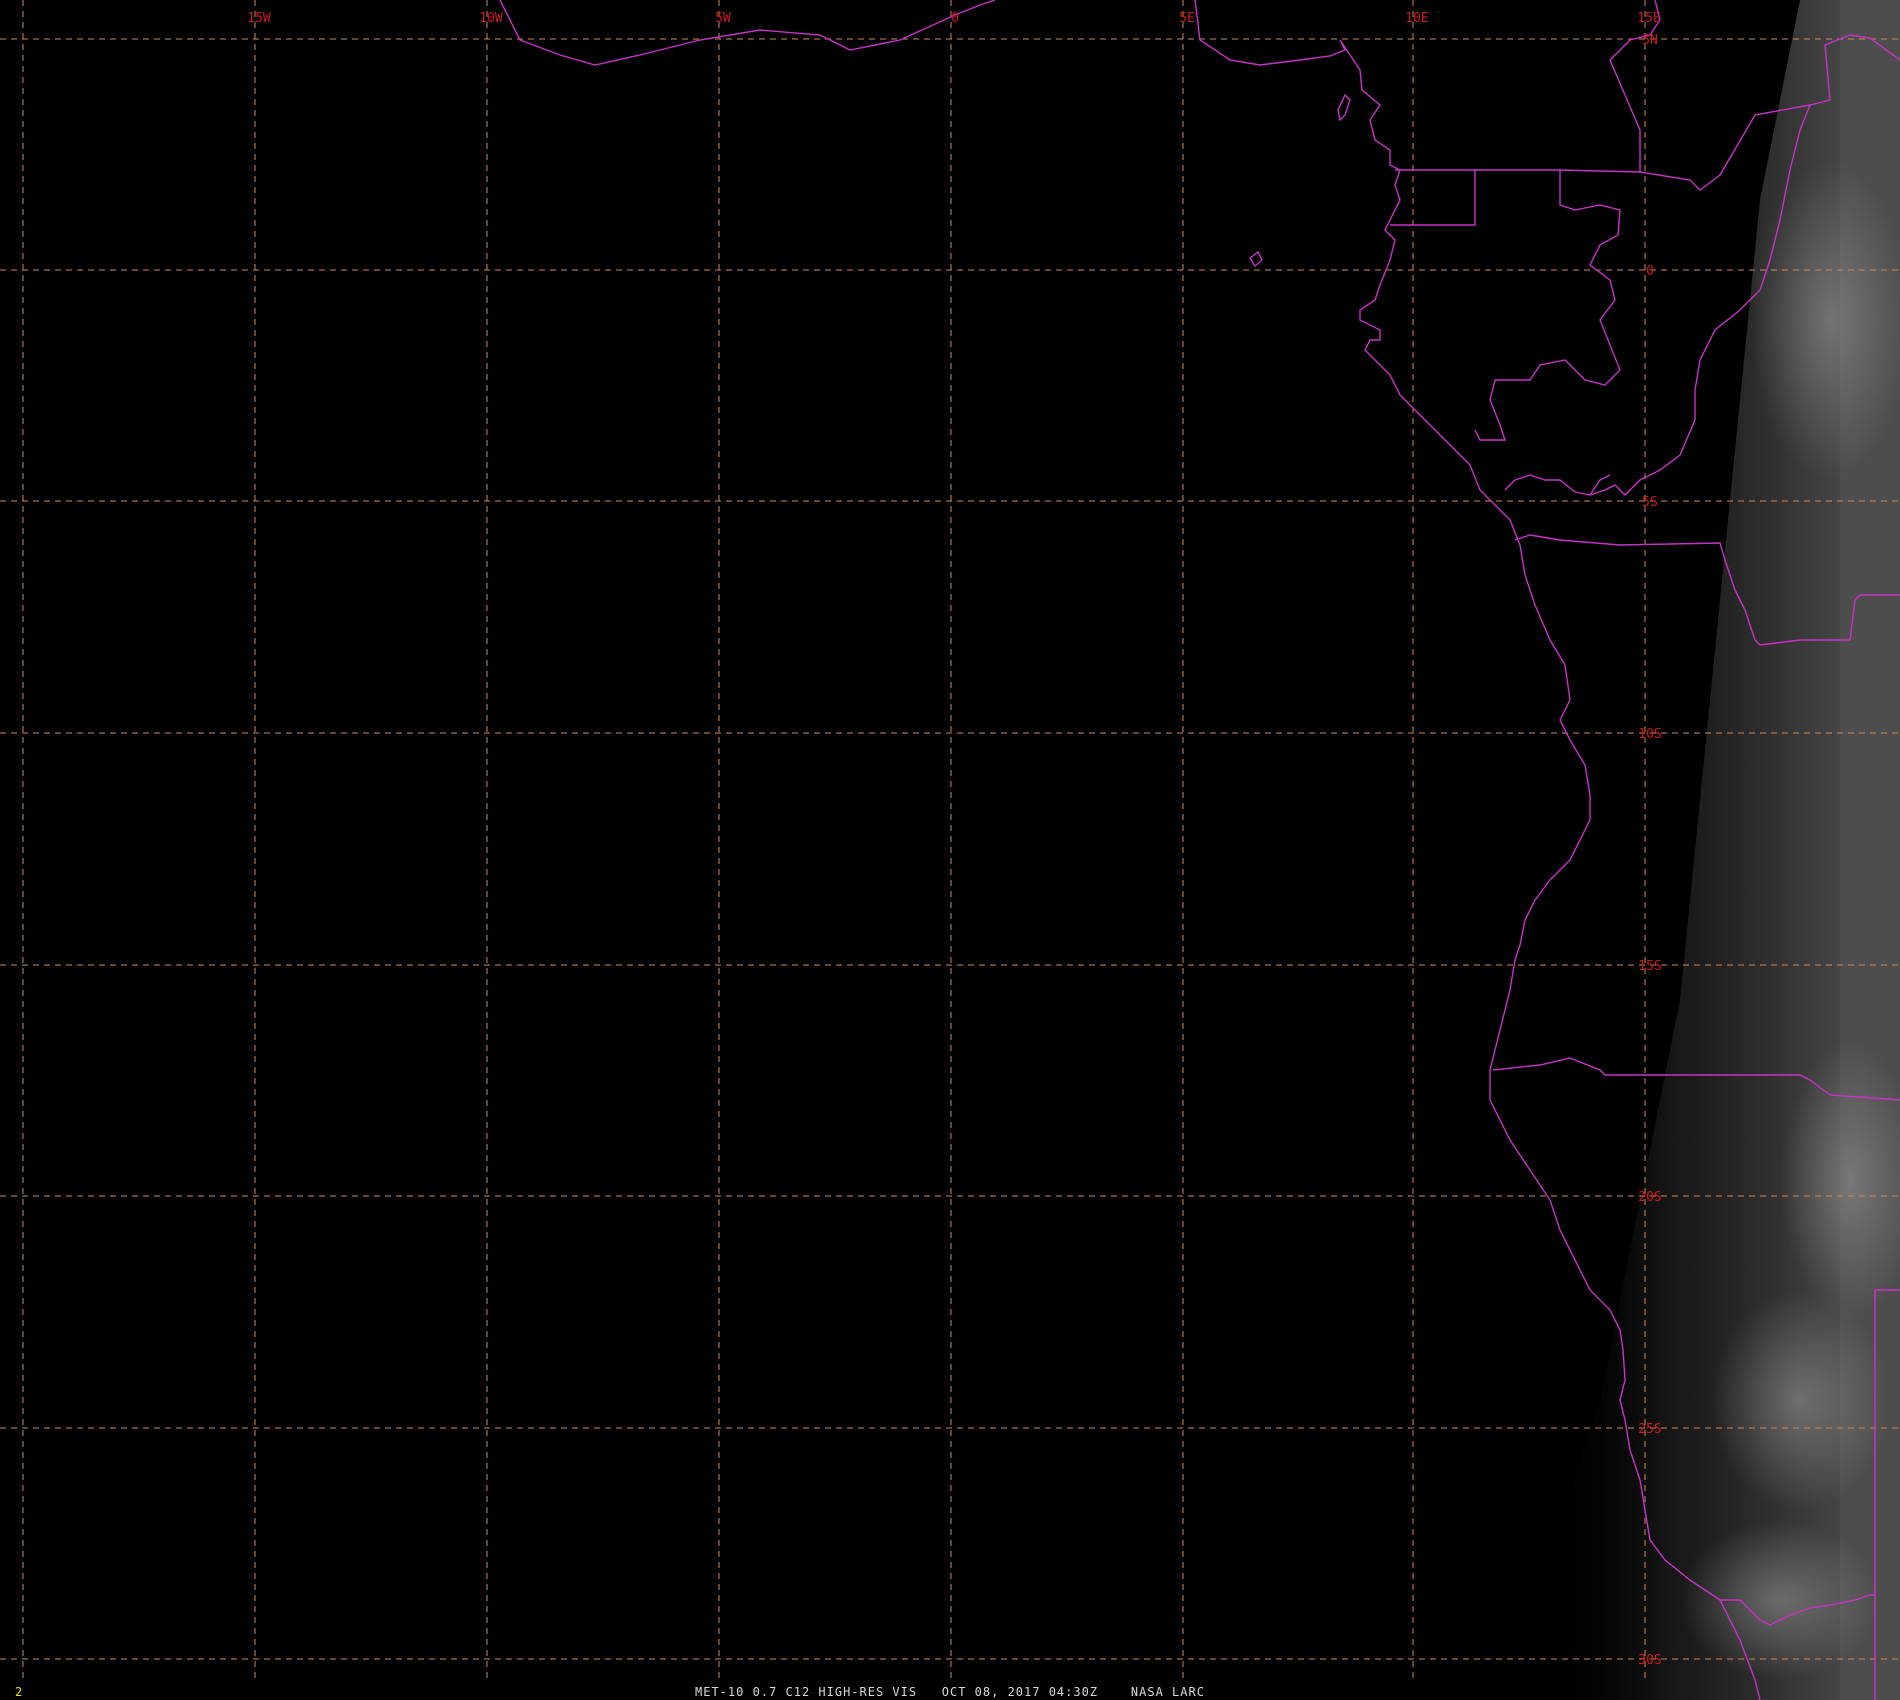 This screenshot has width=1900, height=1700. Describe the element at coordinates (1416, 18) in the screenshot. I see `longitude-label: 10E` at that location.